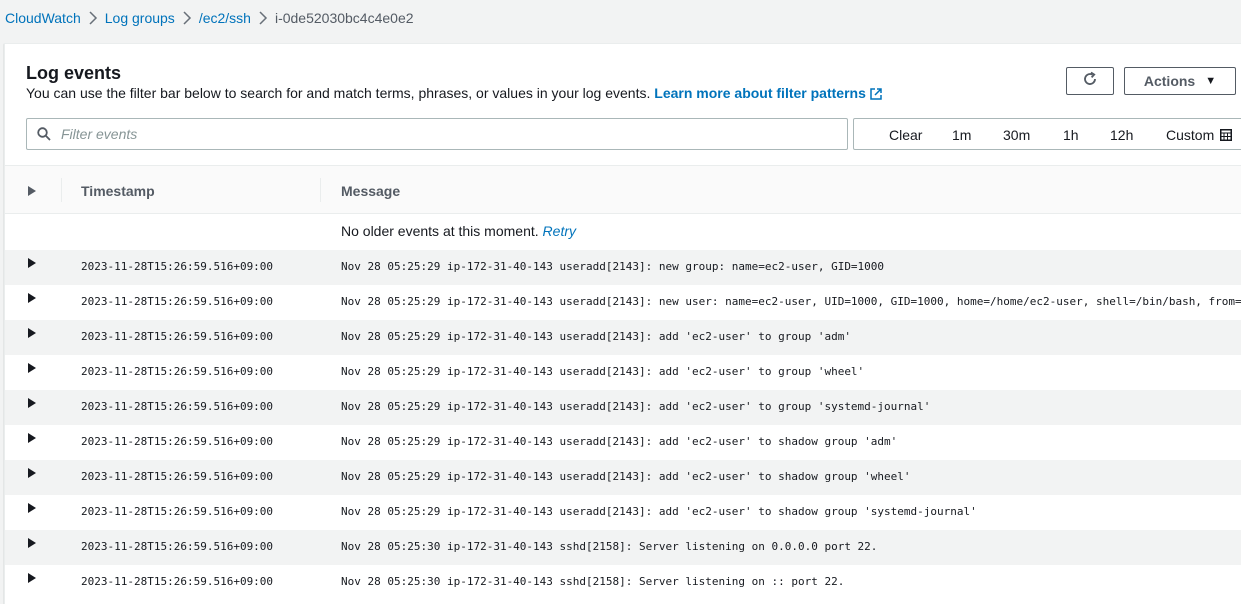 This screenshot has height=604, width=1241. I want to click on caret-down-icon: ▼, so click(1211, 81).